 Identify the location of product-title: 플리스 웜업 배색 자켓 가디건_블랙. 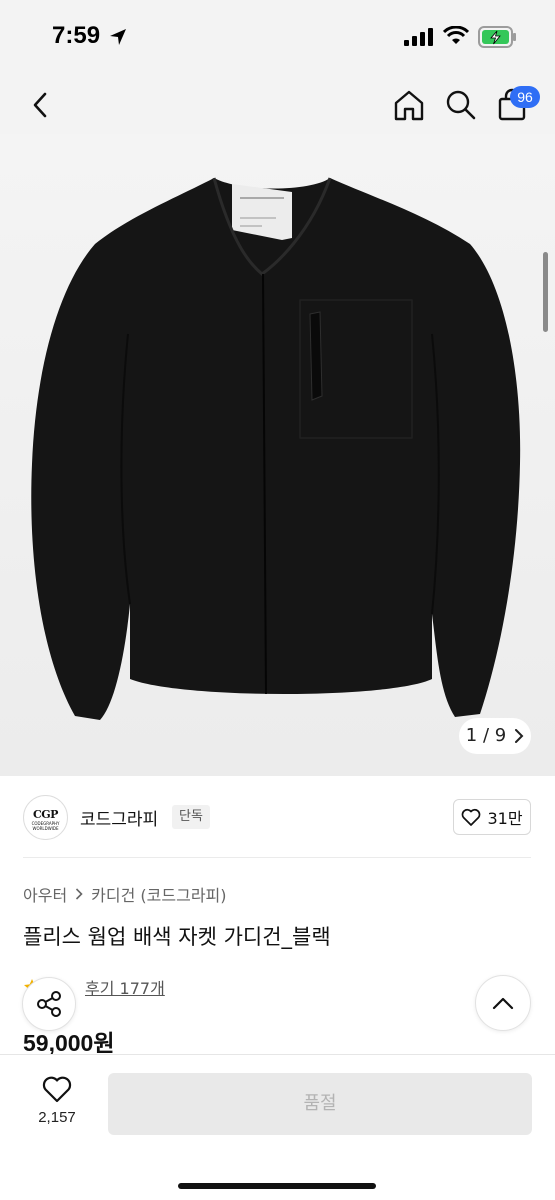
(177, 937).